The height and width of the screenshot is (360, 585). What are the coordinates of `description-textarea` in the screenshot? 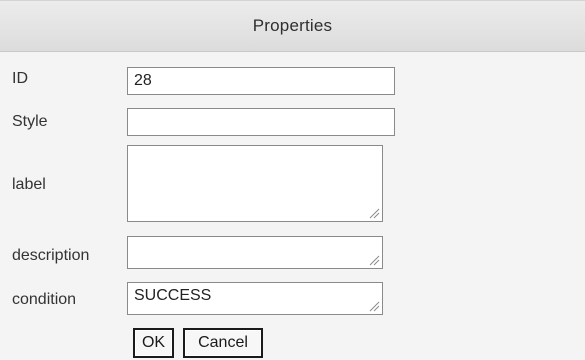 It's located at (255, 252).